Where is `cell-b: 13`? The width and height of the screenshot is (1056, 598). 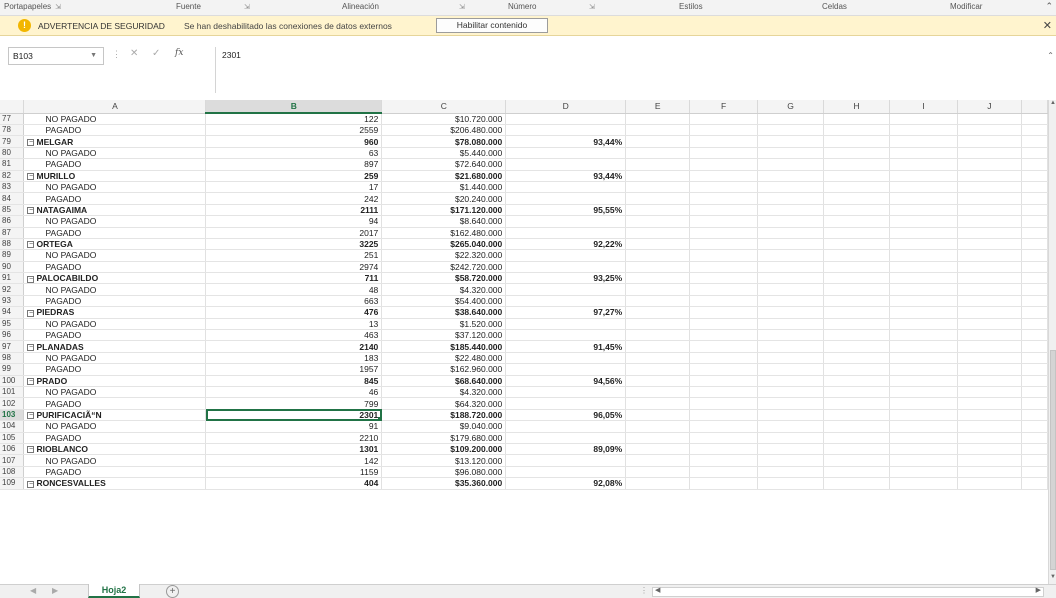
cell-b: 13 is located at coordinates (294, 324).